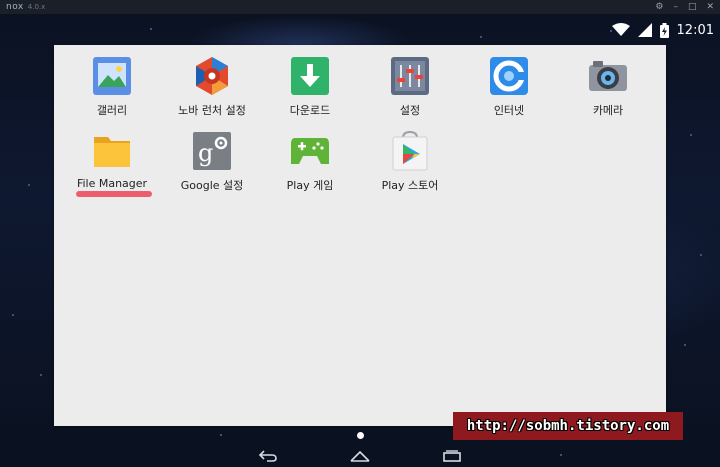 The image size is (720, 467). I want to click on watermark-banner: http://sobmh.tistory.com, so click(568, 426).